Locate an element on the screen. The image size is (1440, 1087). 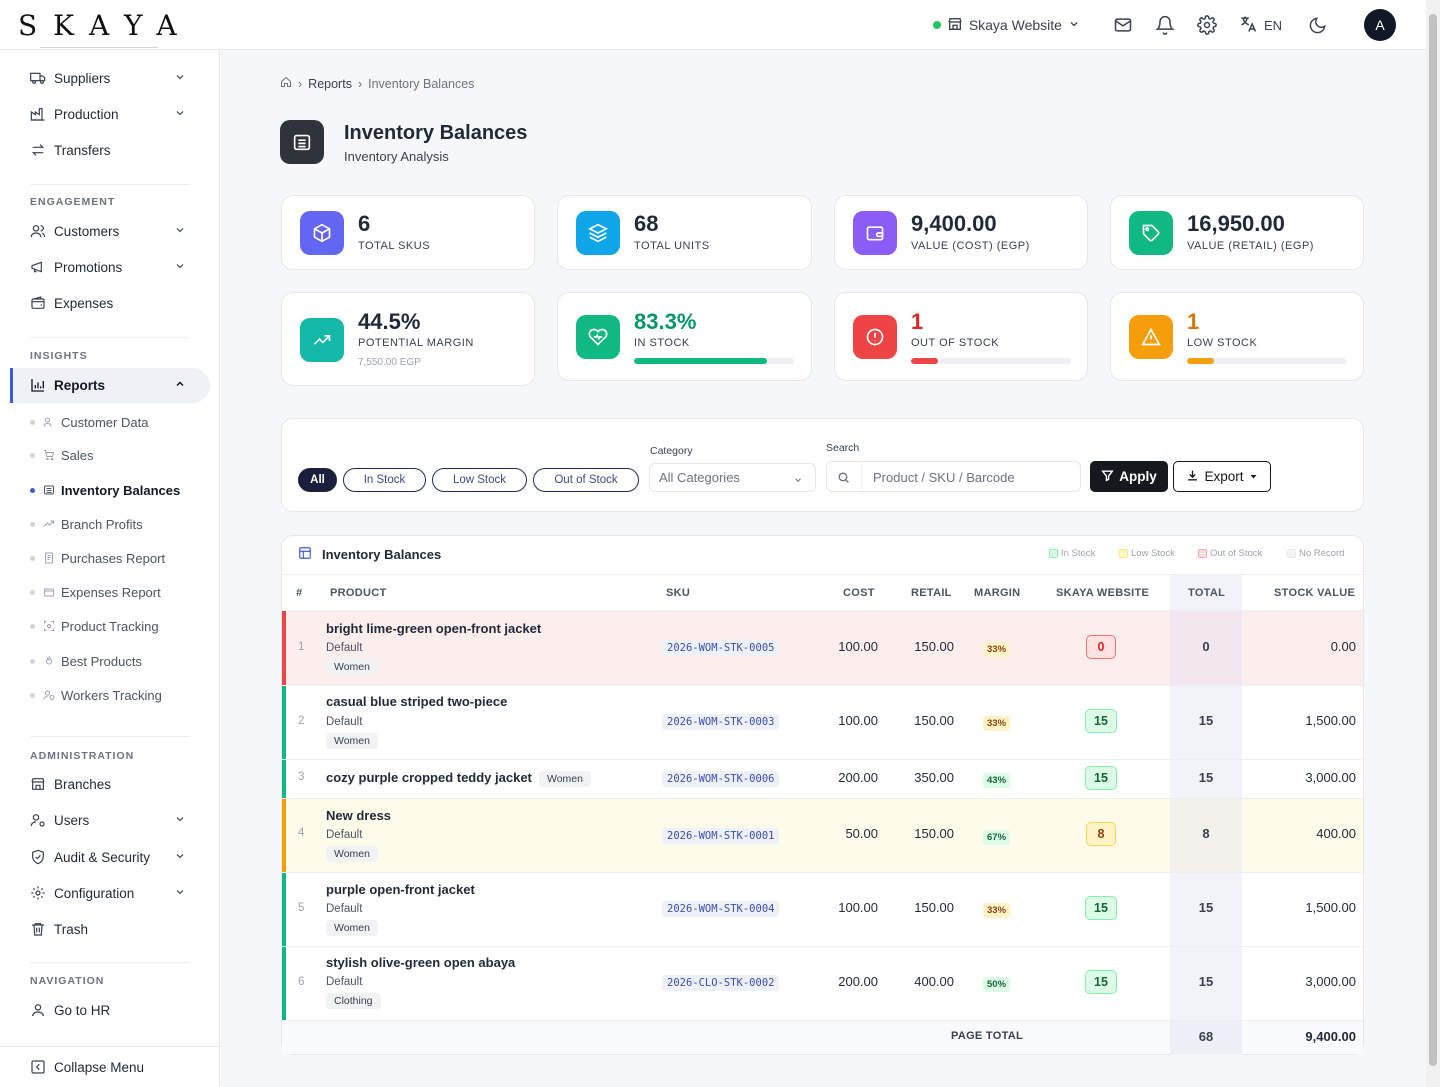
store-icon is located at coordinates (955, 25).